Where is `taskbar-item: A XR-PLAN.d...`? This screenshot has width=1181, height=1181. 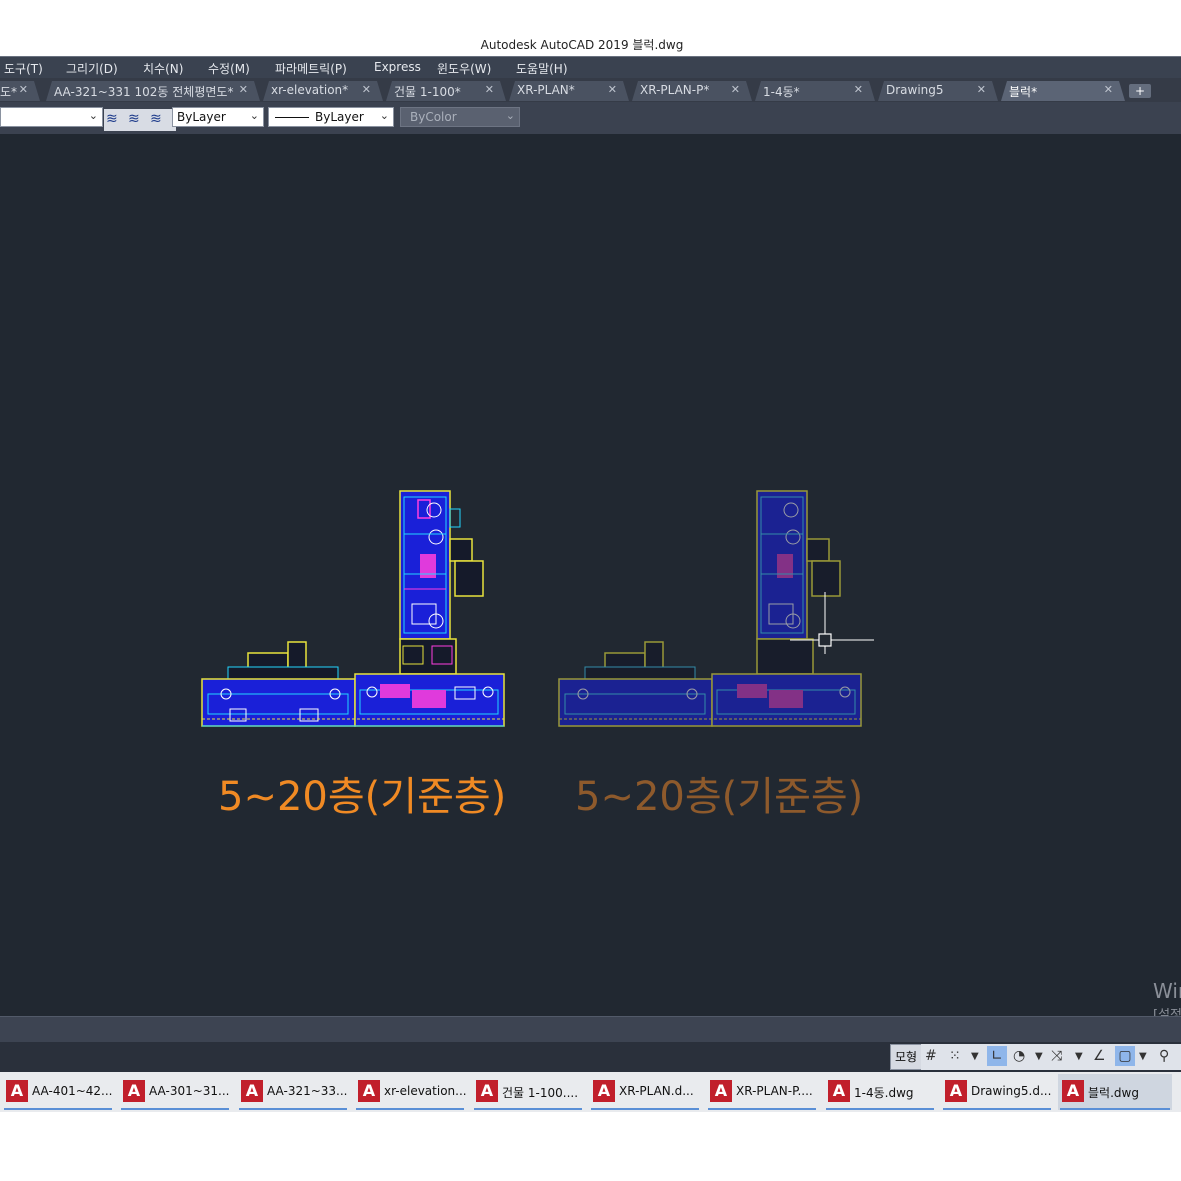
taskbar-item: A XR-PLAN.d... is located at coordinates (645, 1092).